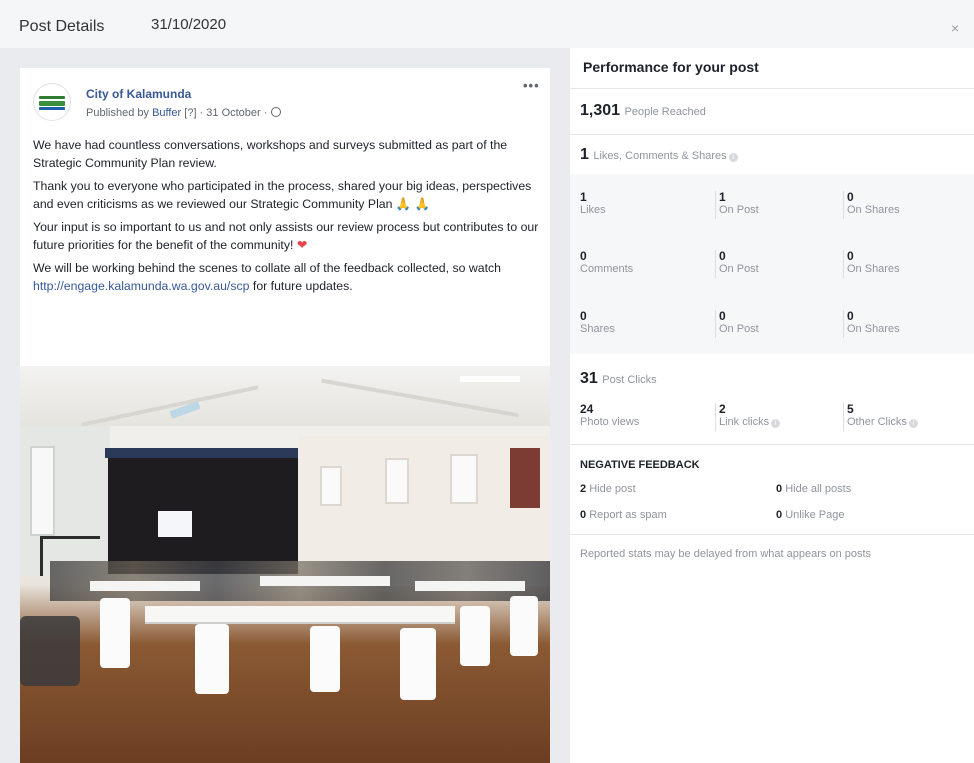 This screenshot has width=974, height=763. What do you see at coordinates (412, 204) in the screenshot?
I see `pray-emoji-icon: 🙏 🙏` at bounding box center [412, 204].